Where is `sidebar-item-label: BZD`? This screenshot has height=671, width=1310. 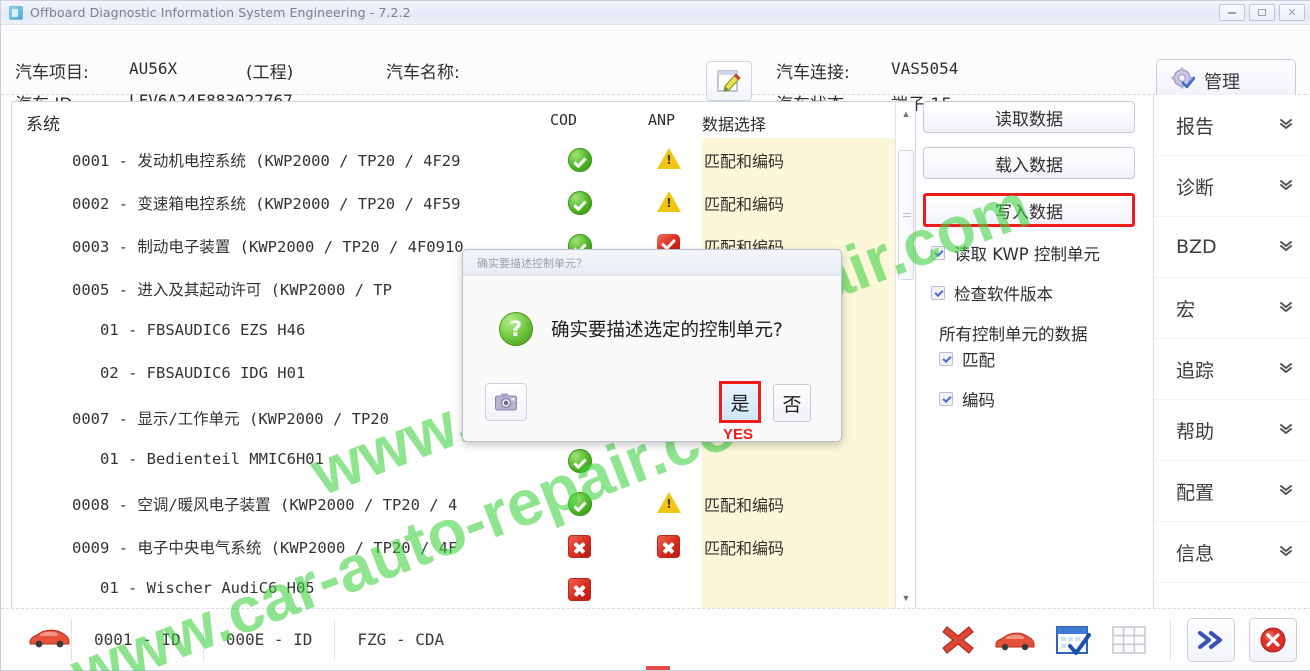
sidebar-item-label: BZD is located at coordinates (1196, 247).